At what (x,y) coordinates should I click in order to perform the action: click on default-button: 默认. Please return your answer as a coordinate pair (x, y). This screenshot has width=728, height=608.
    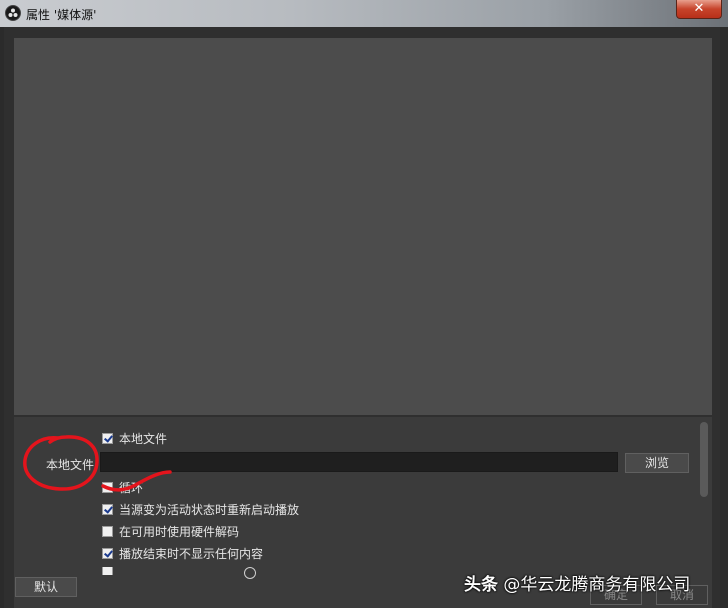
    Looking at the image, I should click on (46, 587).